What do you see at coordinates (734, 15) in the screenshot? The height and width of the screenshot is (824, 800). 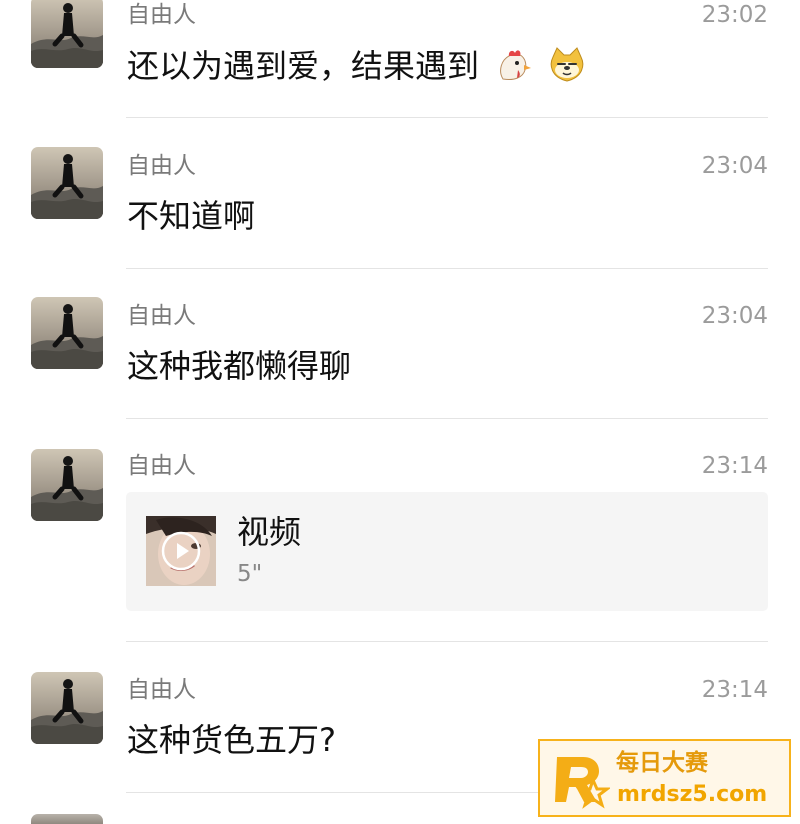 I see `message-time: 23:02` at bounding box center [734, 15].